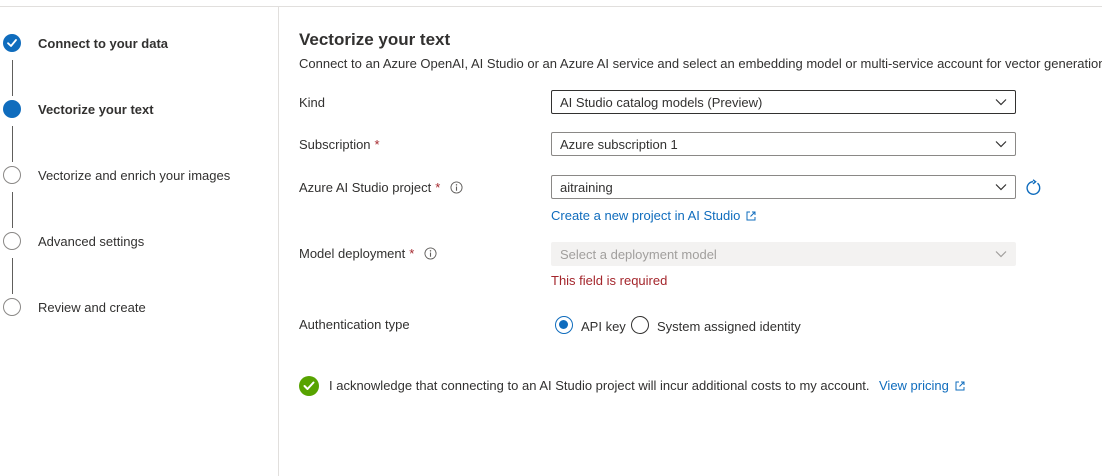 This screenshot has width=1102, height=476. Describe the element at coordinates (603, 326) in the screenshot. I see `radio-api-key-label: API key` at that location.